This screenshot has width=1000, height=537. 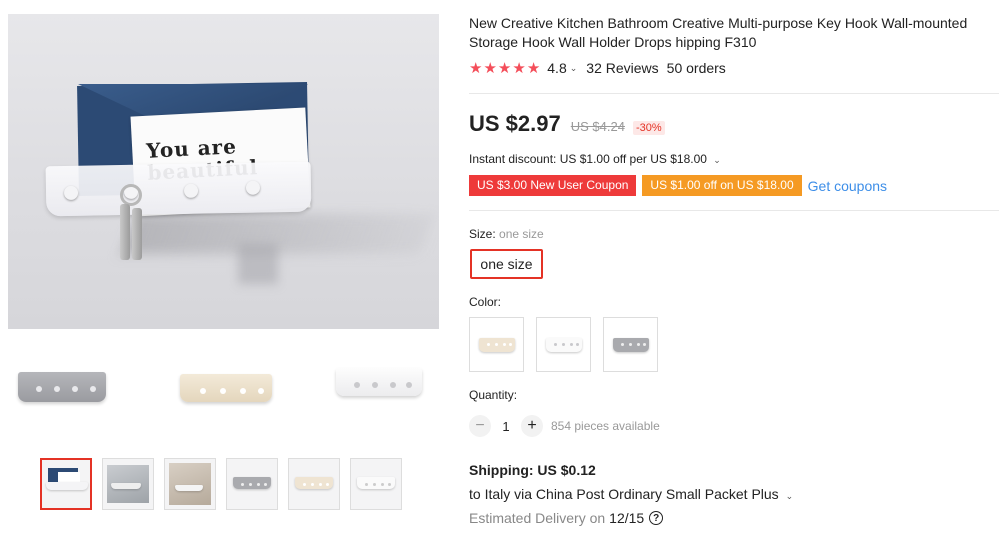 I want to click on variant-preview-gray, so click(x=63, y=388).